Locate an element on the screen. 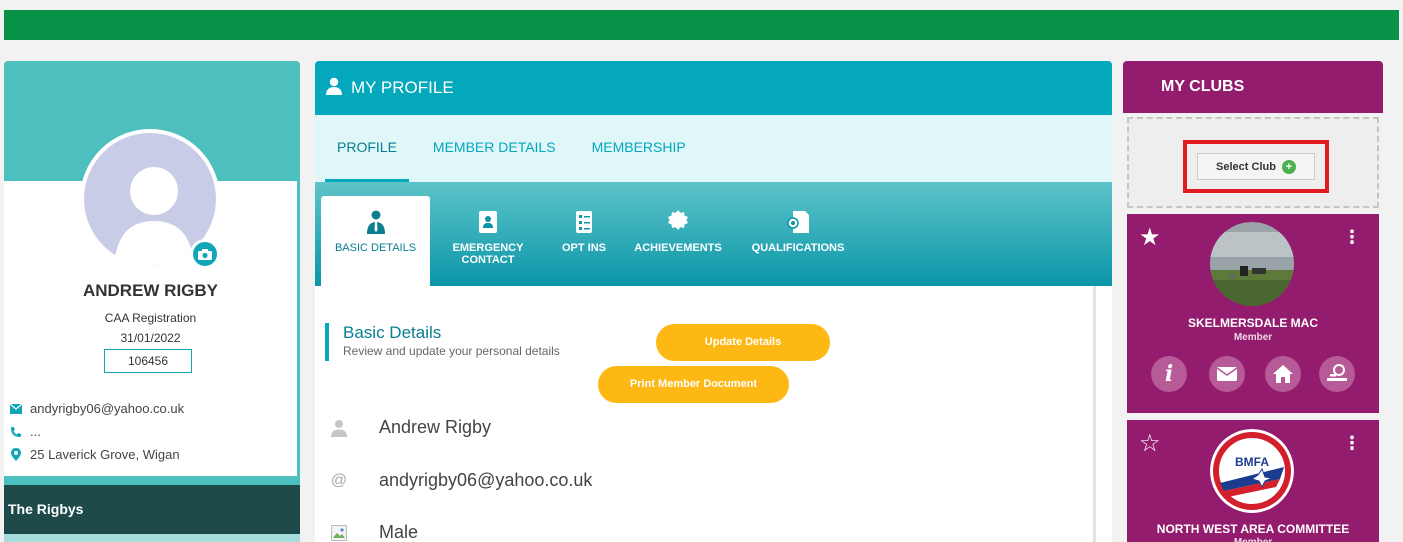  star-filled-icon: ★ is located at coordinates (1150, 238).